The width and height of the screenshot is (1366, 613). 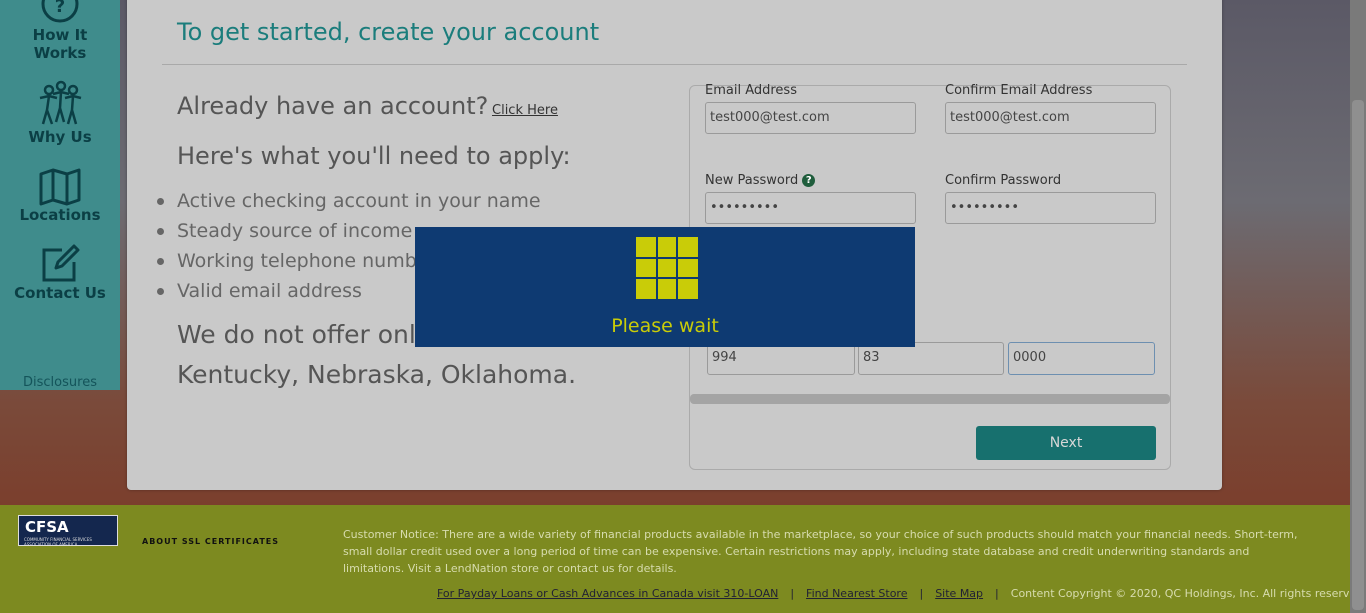 What do you see at coordinates (1050, 208) in the screenshot?
I see `confirm-password-field: •••••••••` at bounding box center [1050, 208].